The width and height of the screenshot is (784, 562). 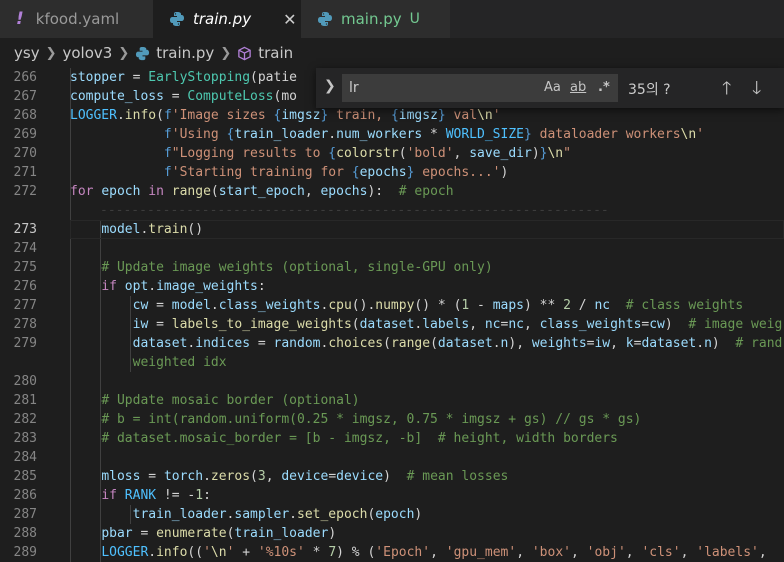 What do you see at coordinates (246, 552) in the screenshot?
I see `code-token: +` at bounding box center [246, 552].